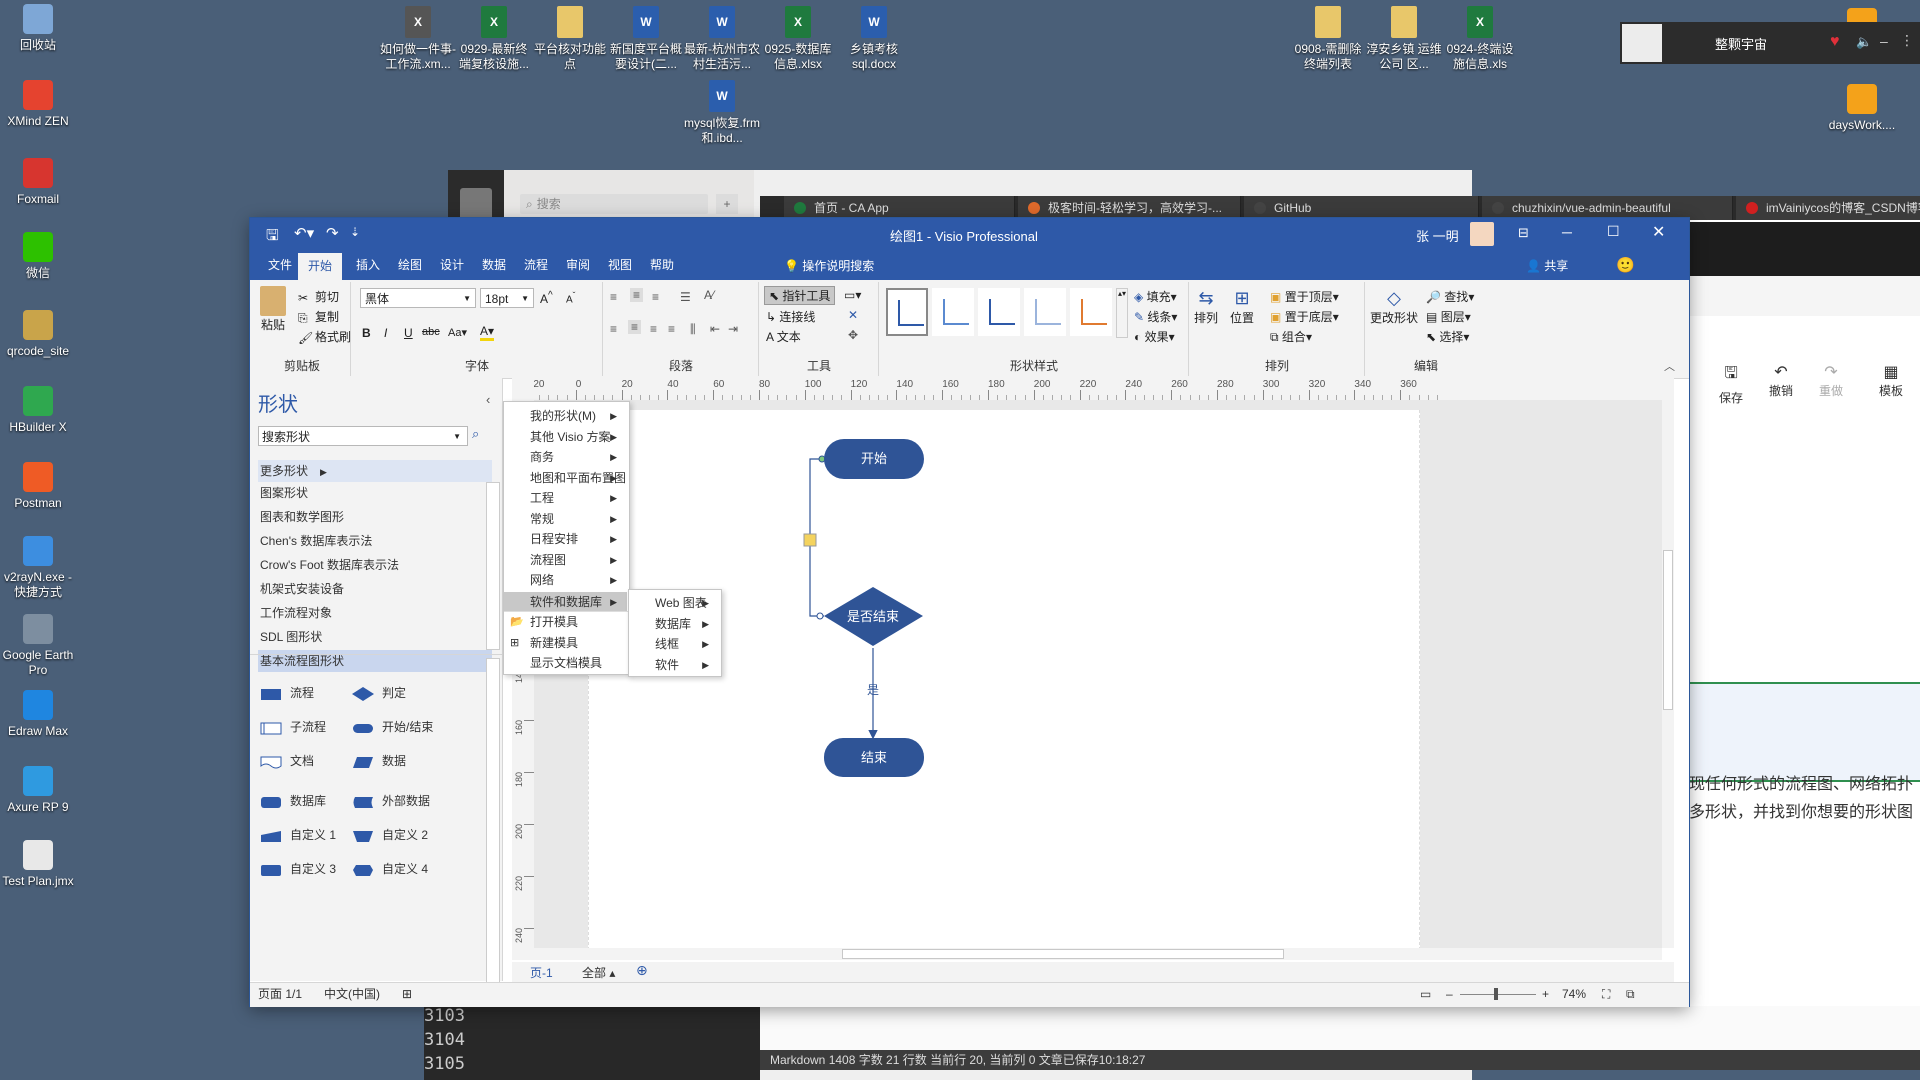  What do you see at coordinates (1449, 994) in the screenshot?
I see `zoom-out-icon: –` at bounding box center [1449, 994].